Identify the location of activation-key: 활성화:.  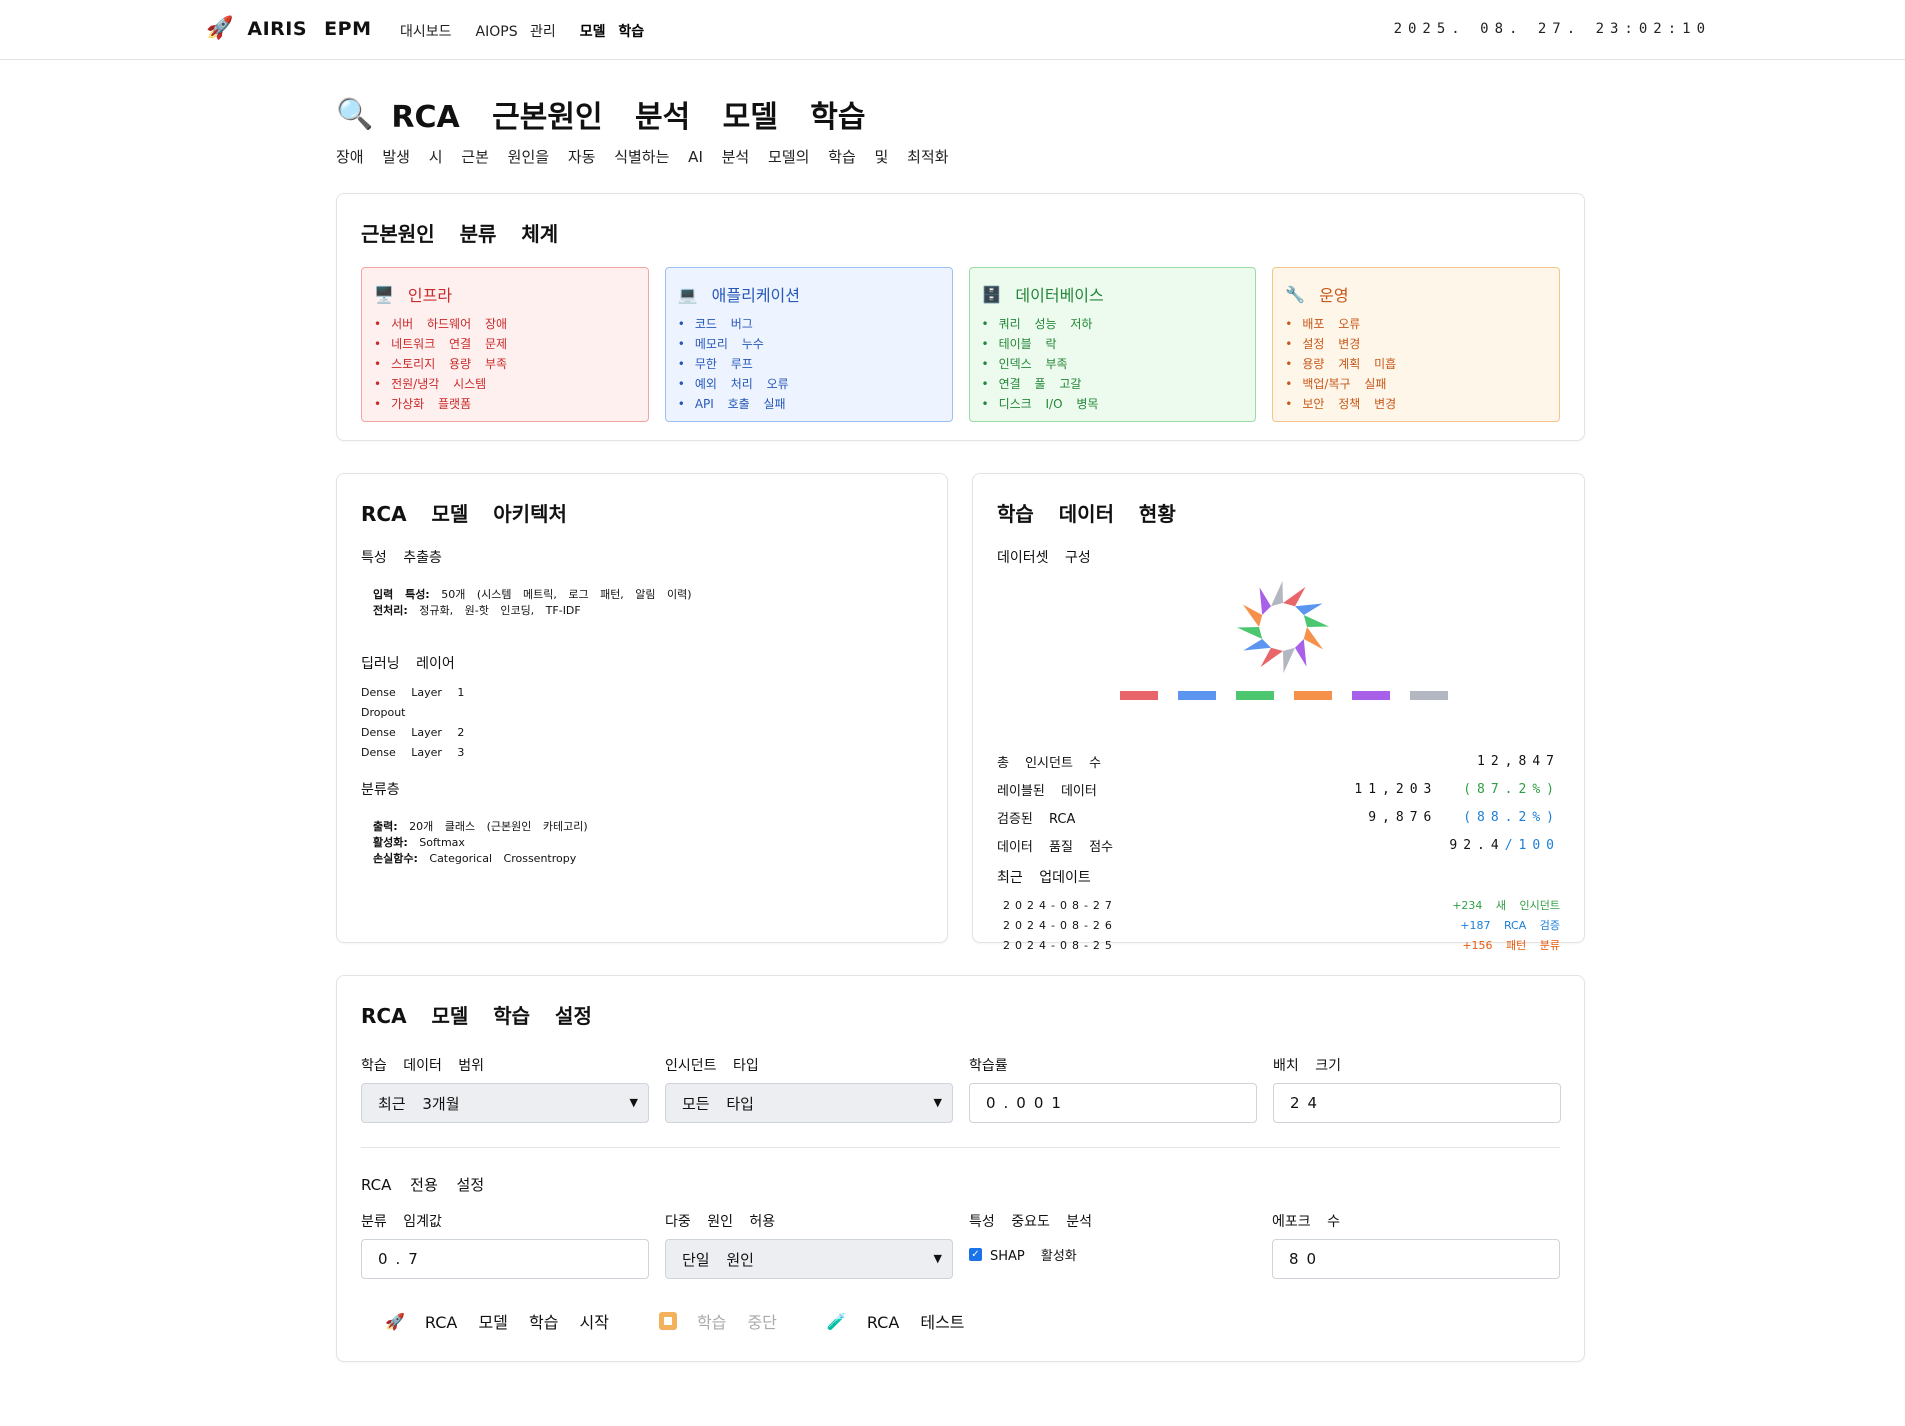
(390, 842).